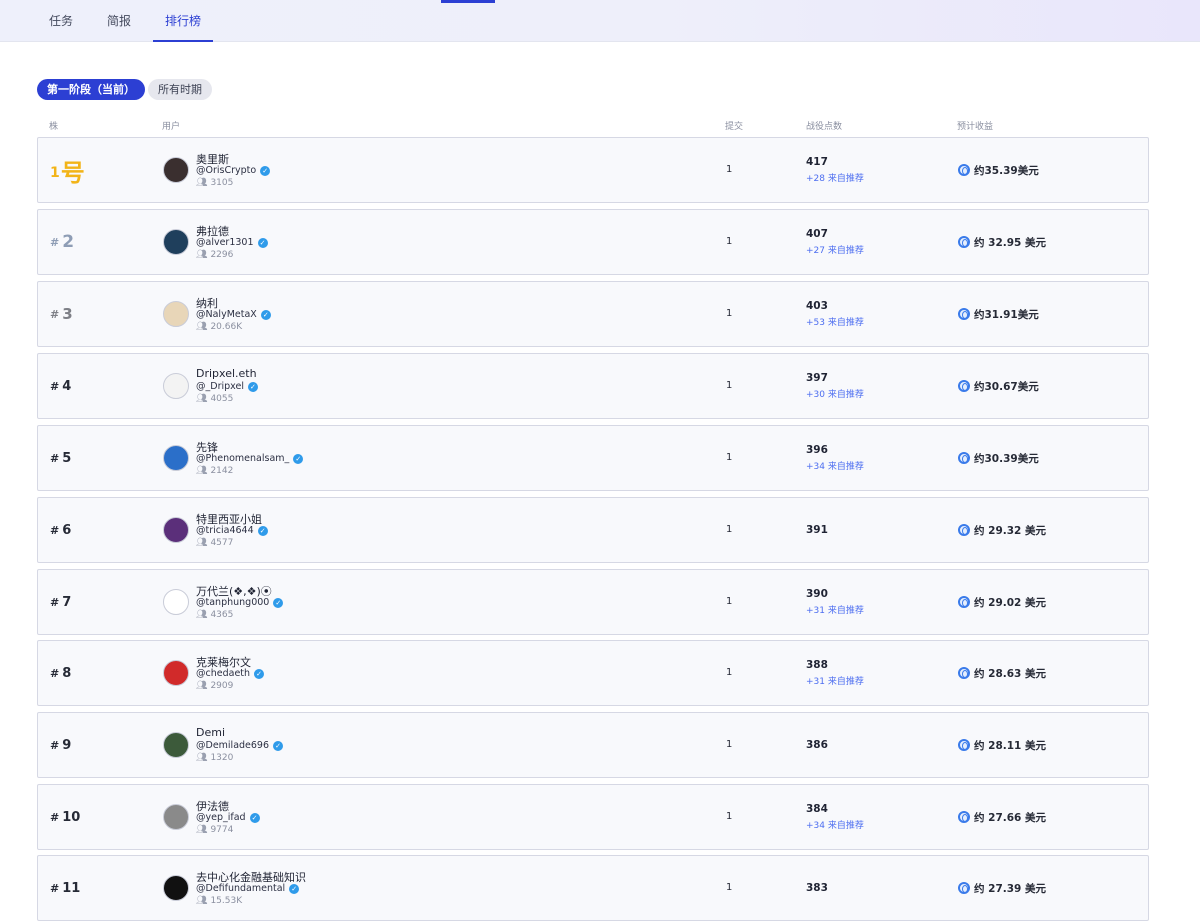 Image resolution: width=1200 pixels, height=921 pixels. What do you see at coordinates (55, 173) in the screenshot?
I see `rank-number: 1` at bounding box center [55, 173].